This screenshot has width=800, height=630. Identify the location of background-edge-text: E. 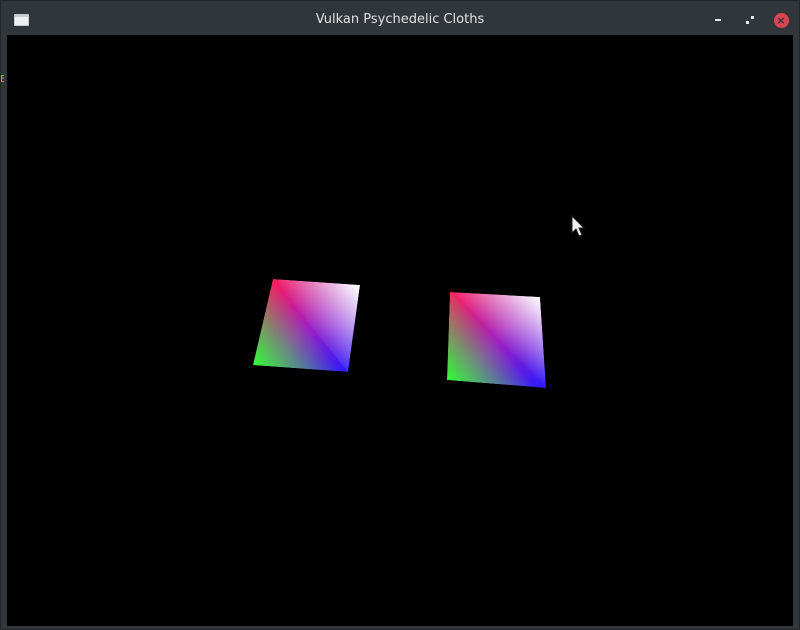
(2, 79).